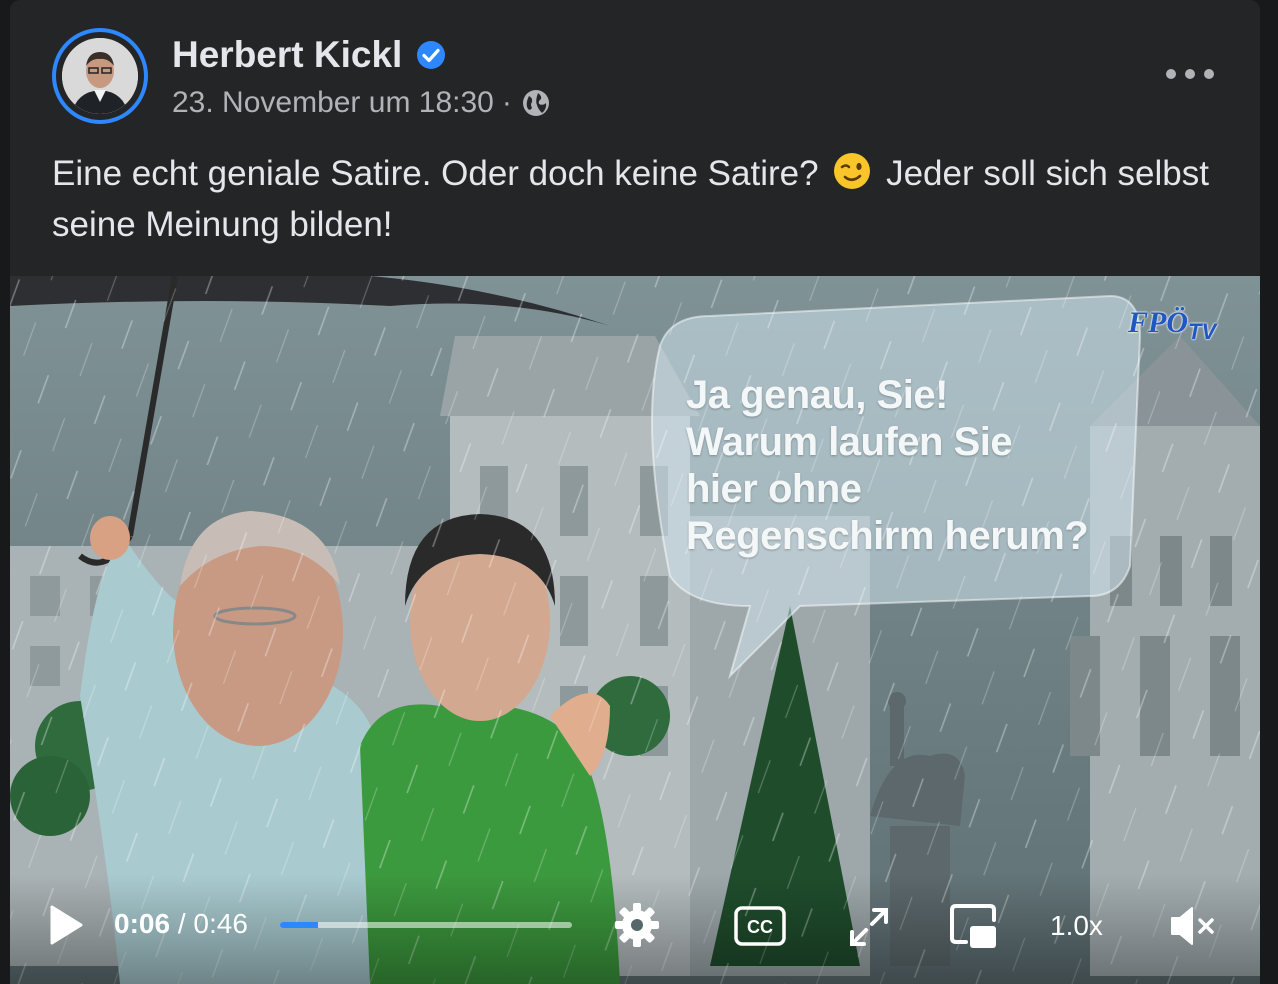 The image size is (1278, 984). Describe the element at coordinates (1076, 926) in the screenshot. I see `playback-speed: 1.0x` at that location.